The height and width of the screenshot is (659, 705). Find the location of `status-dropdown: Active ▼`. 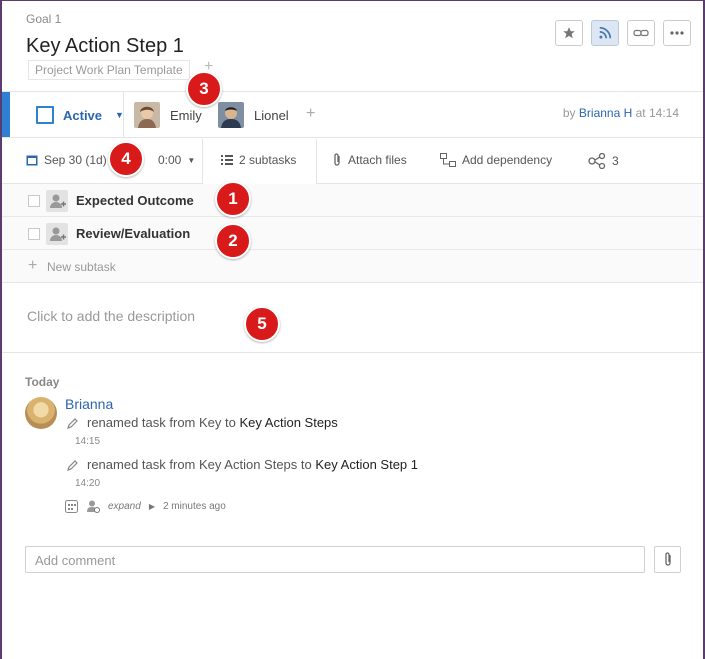

status-dropdown: Active ▼ is located at coordinates (63, 114).